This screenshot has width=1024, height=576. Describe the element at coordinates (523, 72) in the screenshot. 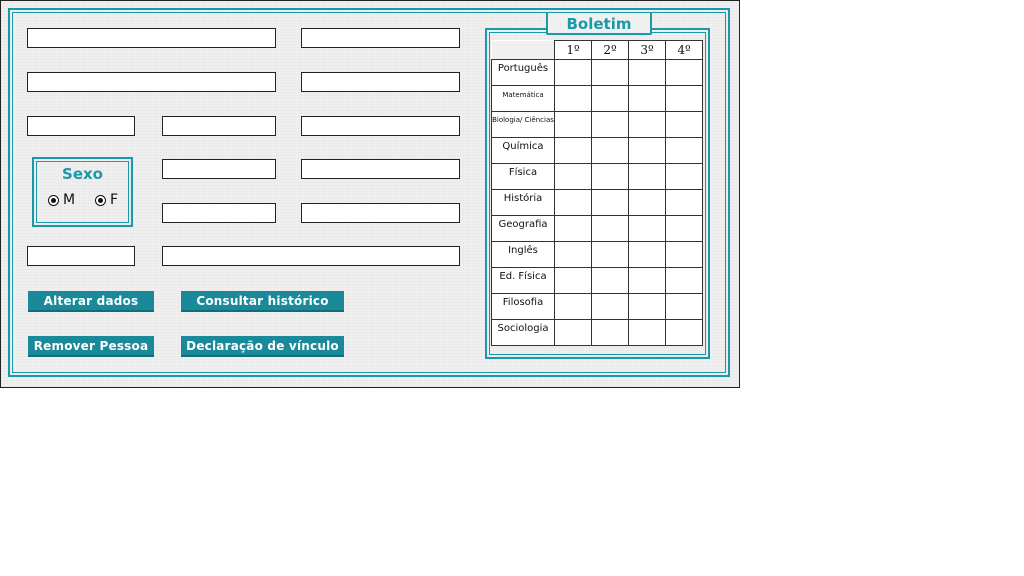

I see `subject-label: Português` at that location.